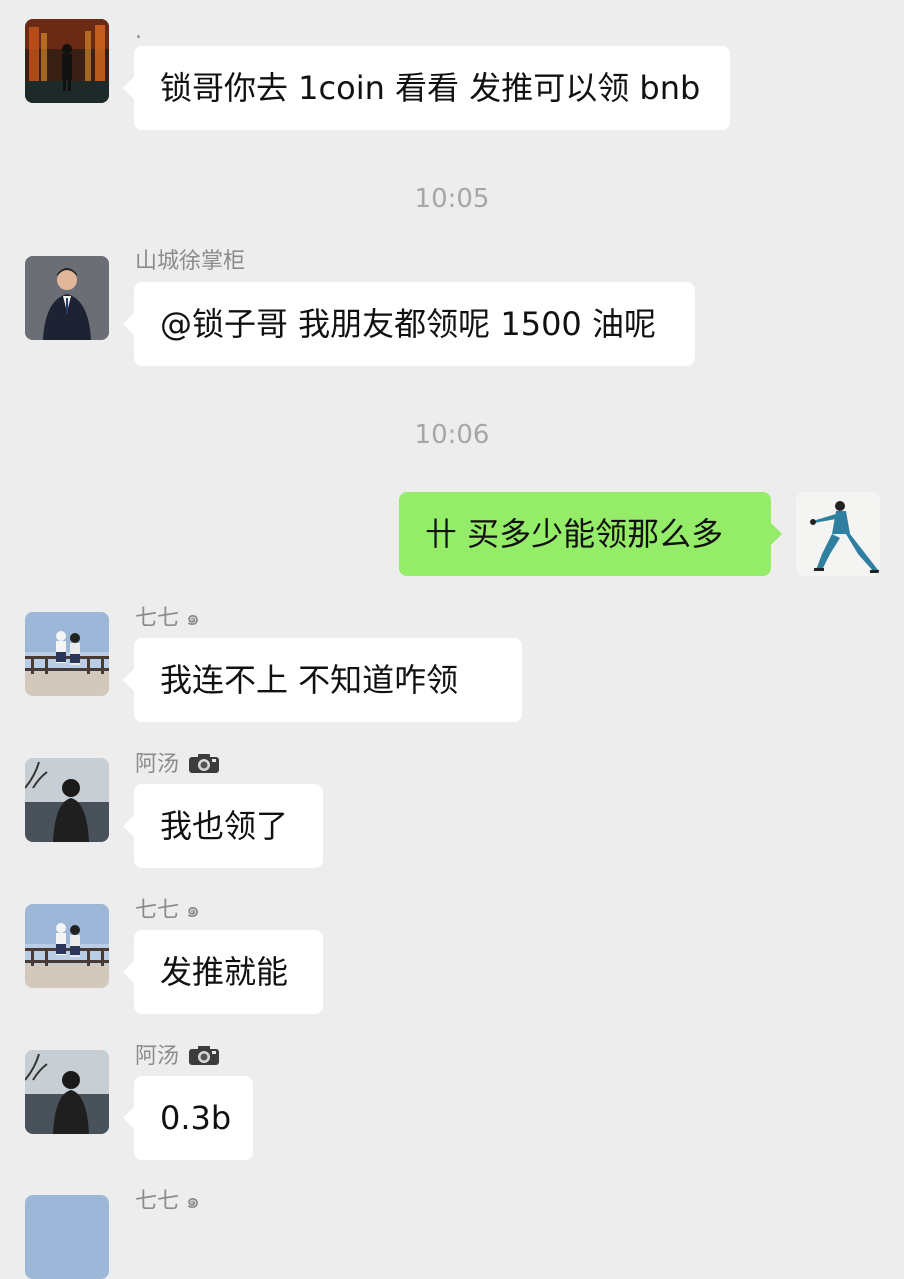  I want to click on message-text: 我也领了, so click(224, 826).